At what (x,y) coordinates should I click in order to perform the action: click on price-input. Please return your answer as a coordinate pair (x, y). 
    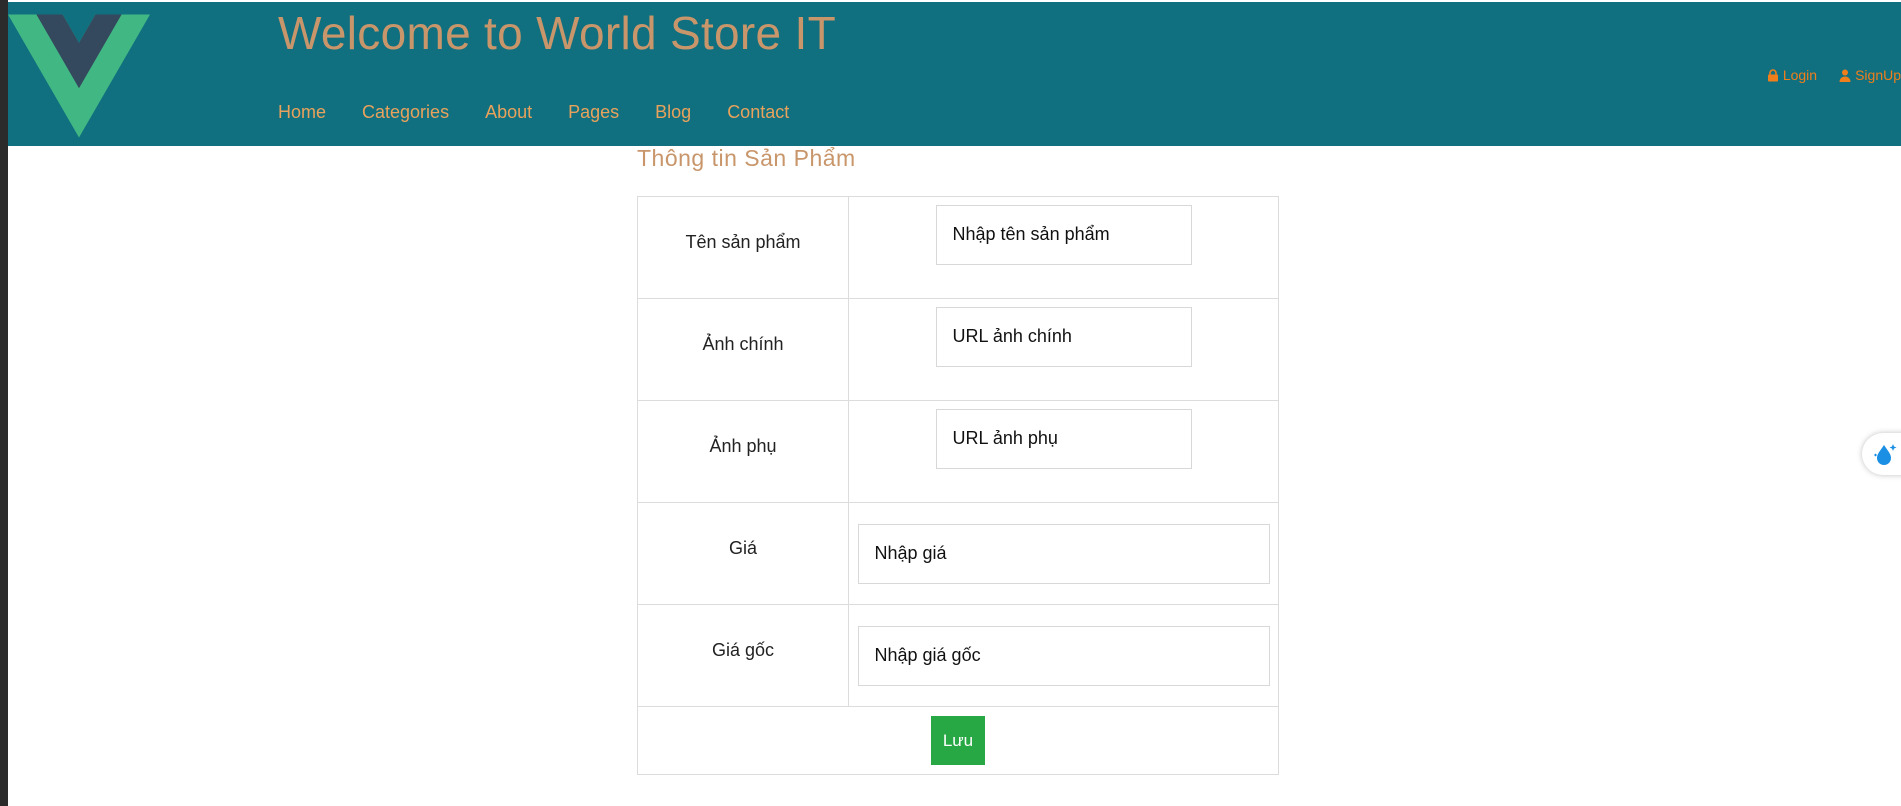
    Looking at the image, I should click on (1063, 553).